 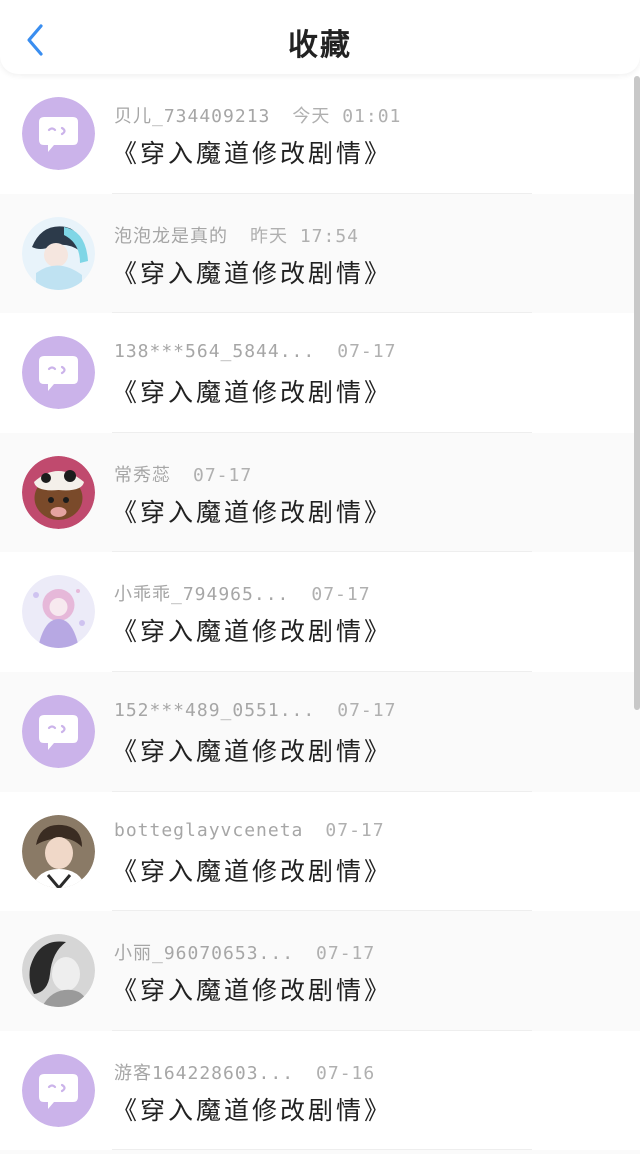 What do you see at coordinates (320, 851) in the screenshot?
I see `list-item: botteglayvceneta 07-17 《穿入魔道修改剧情》` at bounding box center [320, 851].